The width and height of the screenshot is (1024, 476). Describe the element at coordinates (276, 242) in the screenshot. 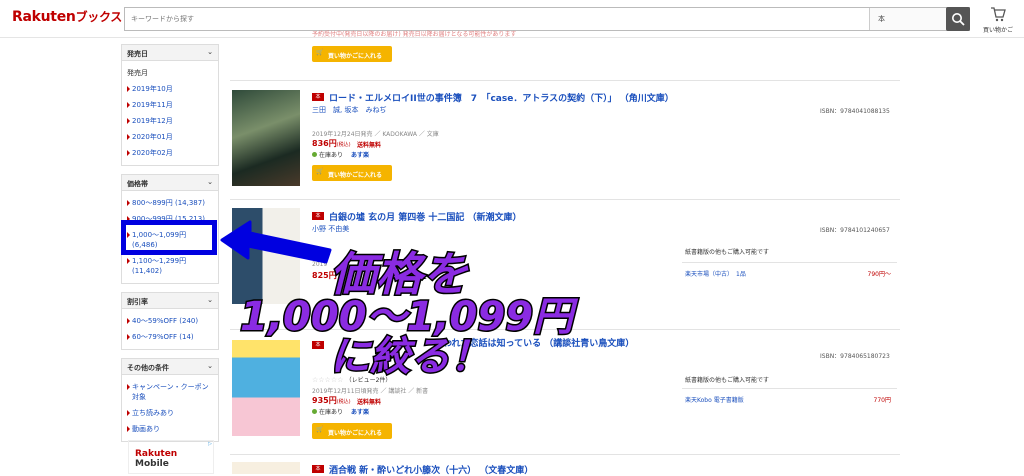

I see `annotation-arrow` at that location.